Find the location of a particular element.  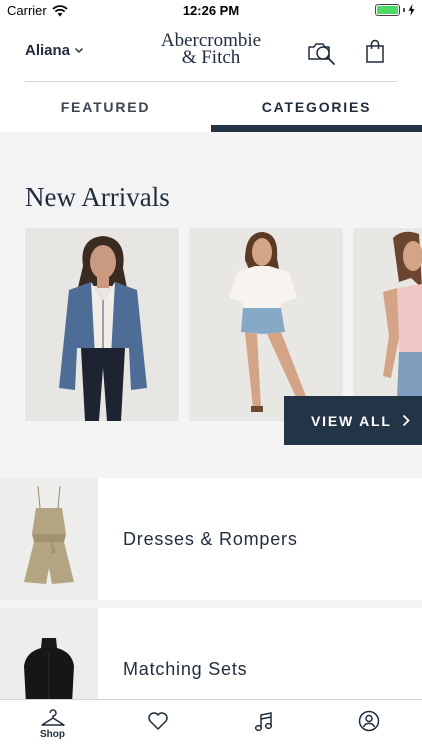

category-row-matching-sets: Matching Sets is located at coordinates (211, 653).